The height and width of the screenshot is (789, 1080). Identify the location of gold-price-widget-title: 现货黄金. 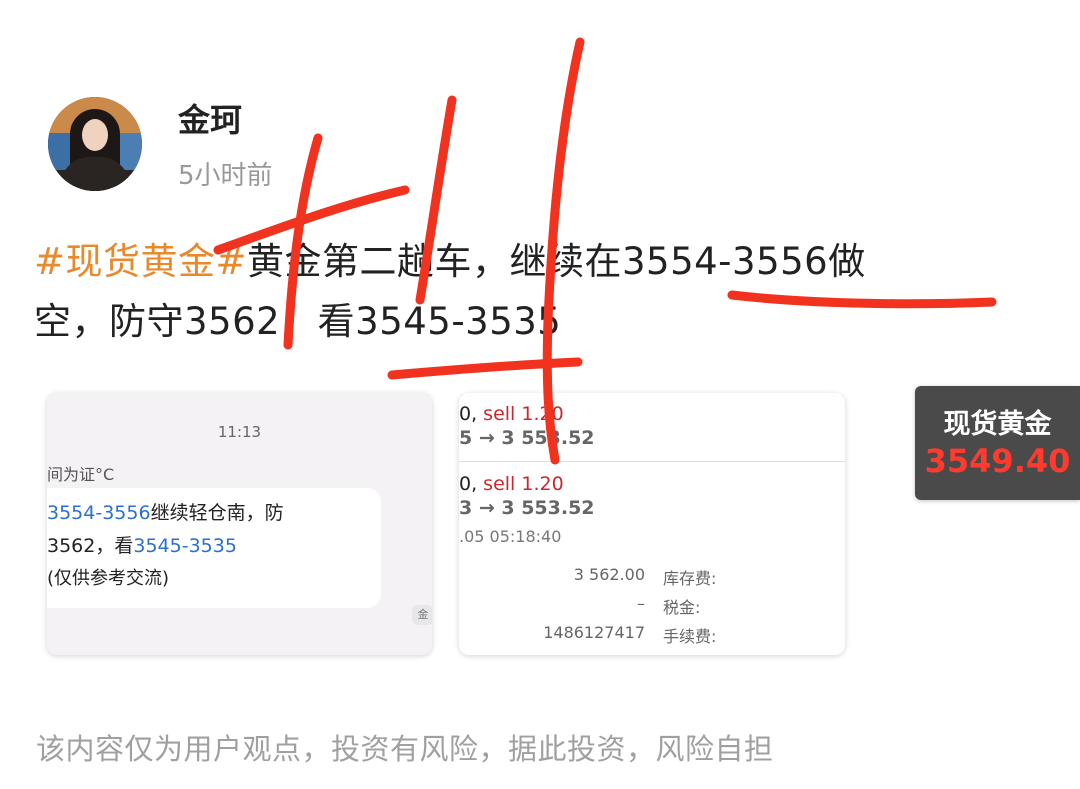
(997, 424).